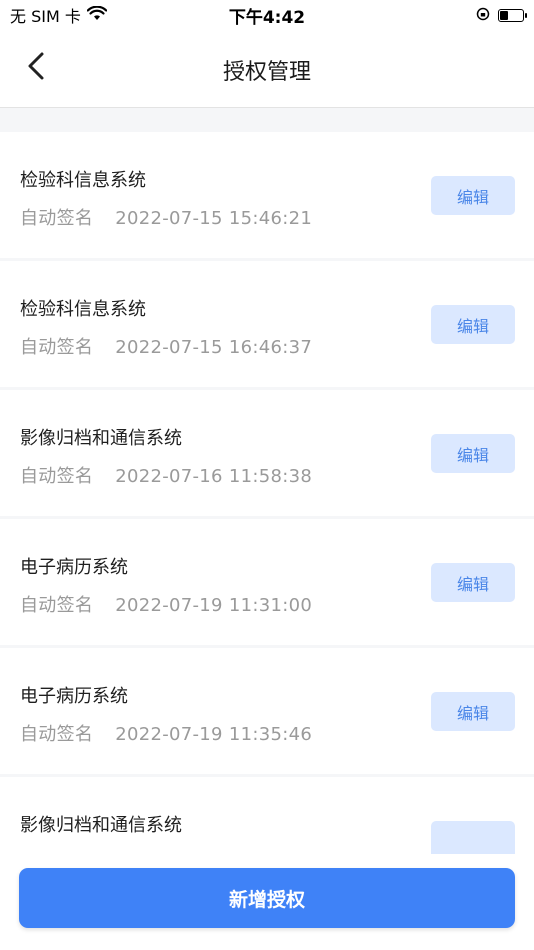  What do you see at coordinates (214, 218) in the screenshot?
I see `record-datetime: 2022-07-15 15:46:21` at bounding box center [214, 218].